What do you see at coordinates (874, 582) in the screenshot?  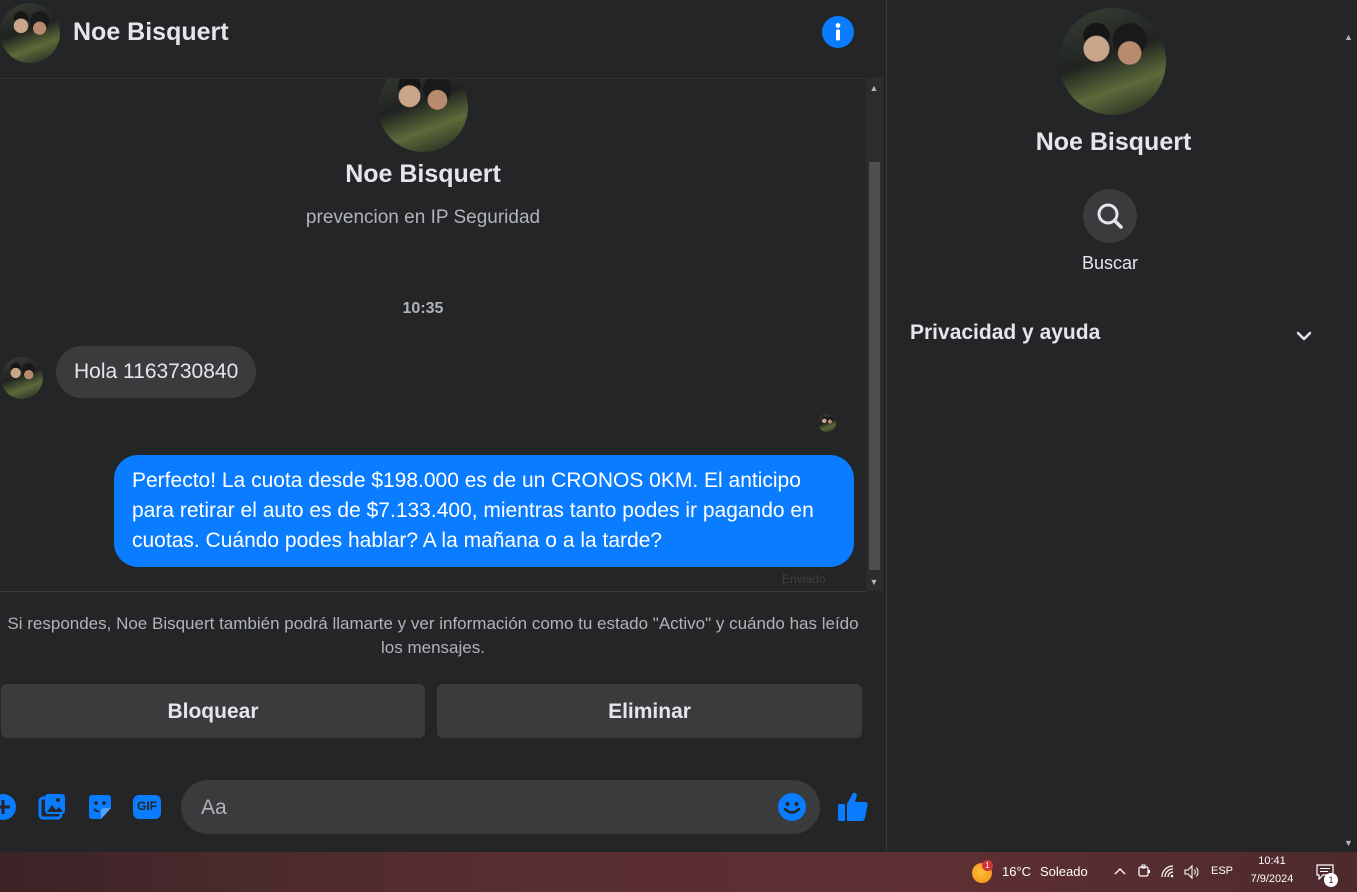 I see `scroll-down-arrow-icon: ▼` at bounding box center [874, 582].